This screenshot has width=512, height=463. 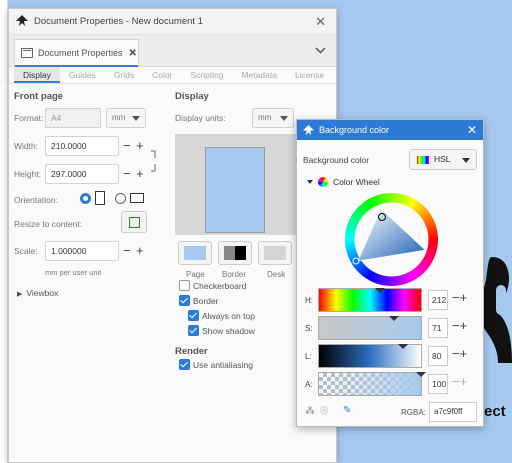 I want to click on lightness-slider-marker, so click(x=403, y=349).